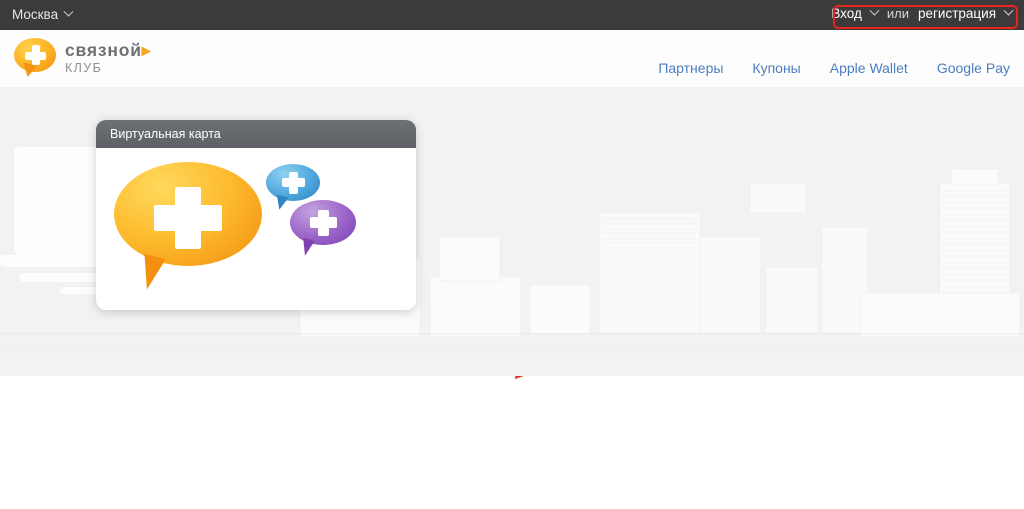 The width and height of the screenshot is (1024, 509). I want to click on logo-wordmark: связной▸, so click(108, 49).